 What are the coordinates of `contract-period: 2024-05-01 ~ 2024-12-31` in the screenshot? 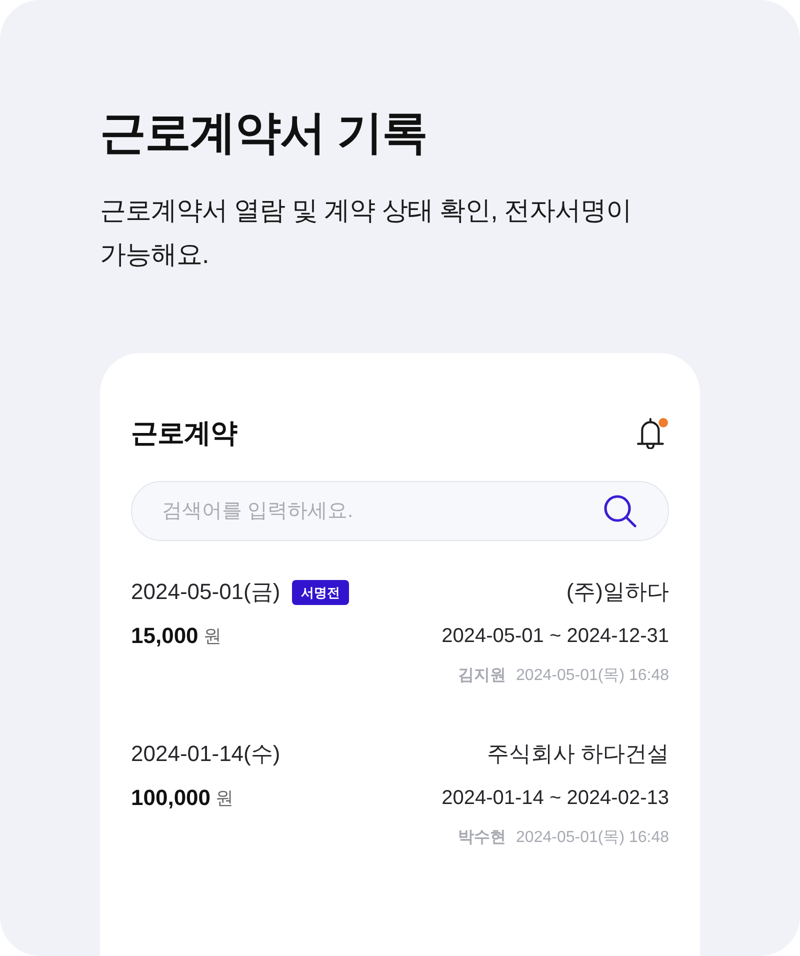 It's located at (555, 636).